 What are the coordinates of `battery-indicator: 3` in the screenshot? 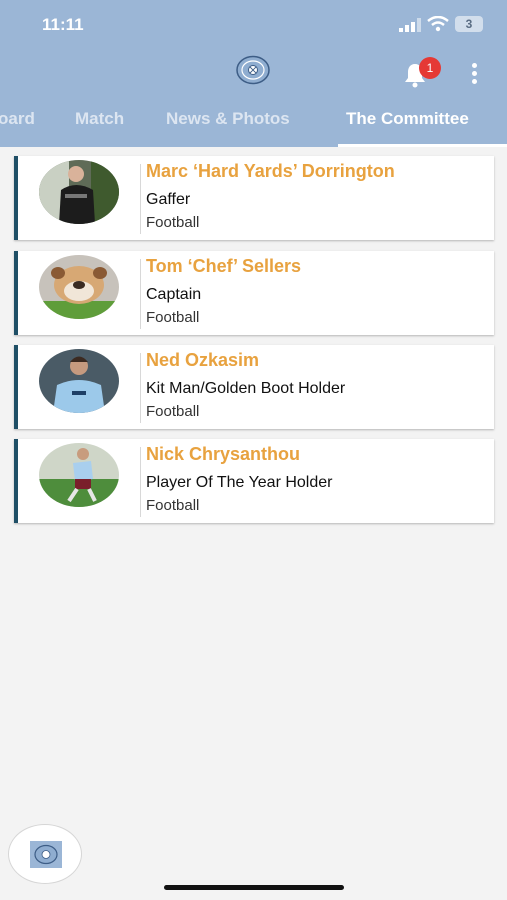 It's located at (469, 24).